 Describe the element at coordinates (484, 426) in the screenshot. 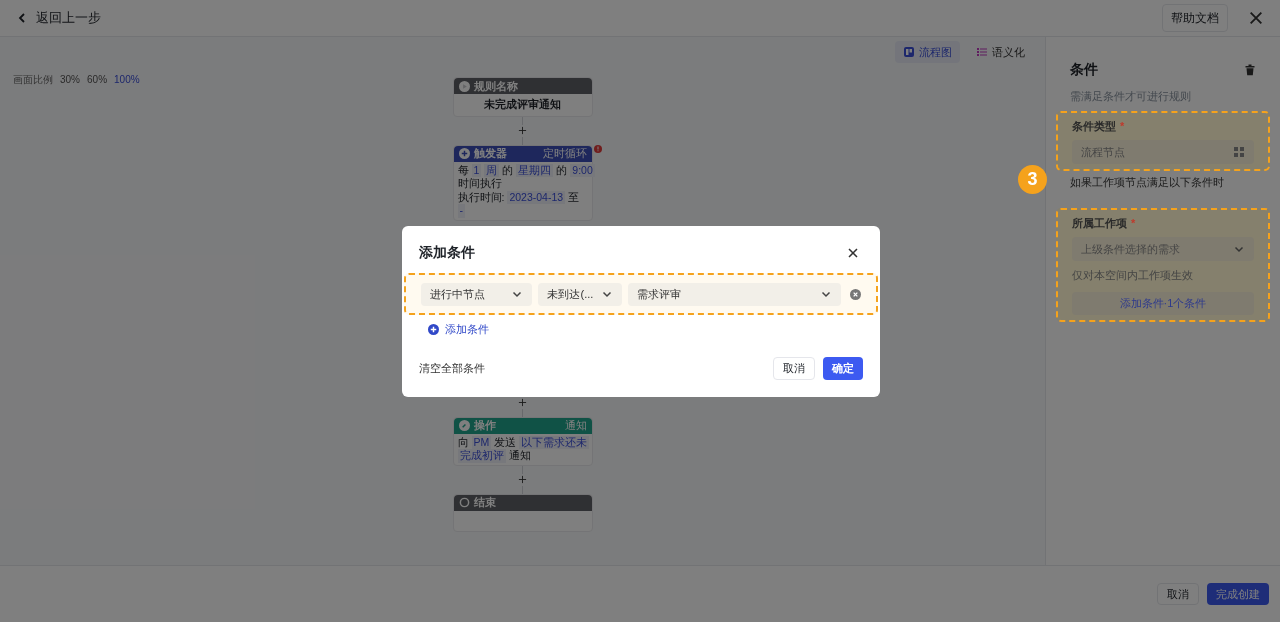

I see `node-title: 操作` at that location.